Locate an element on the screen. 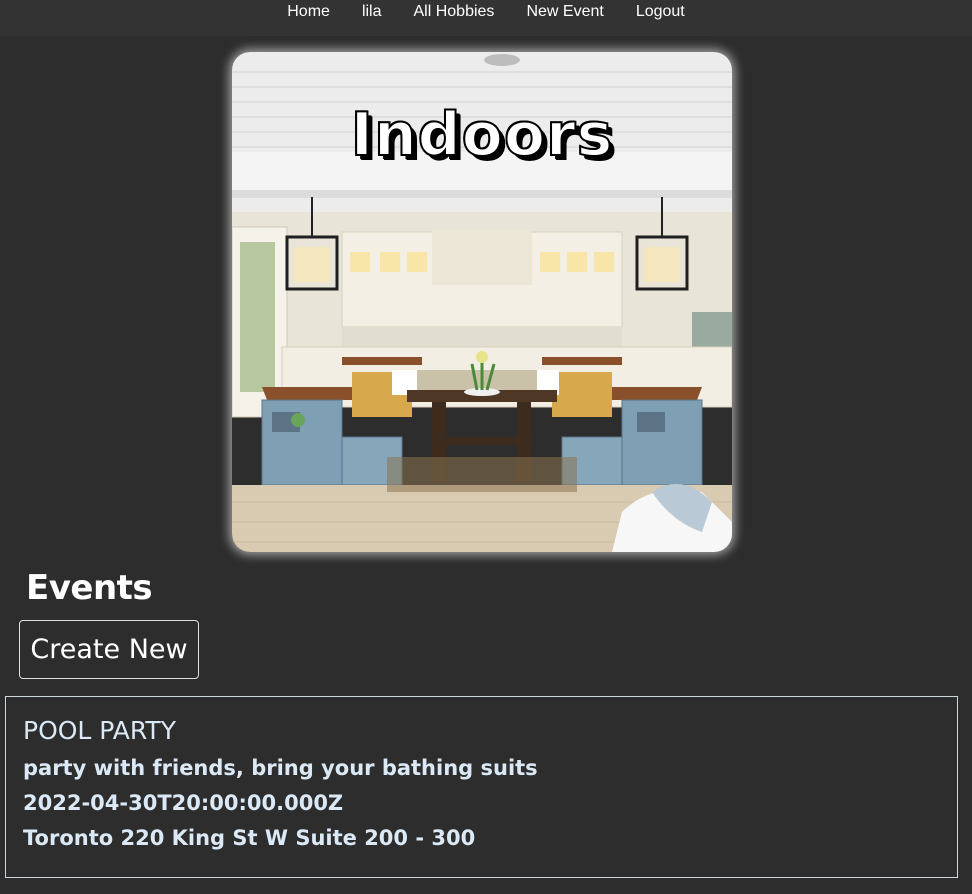  nav-link-user: lila is located at coordinates (372, 11).